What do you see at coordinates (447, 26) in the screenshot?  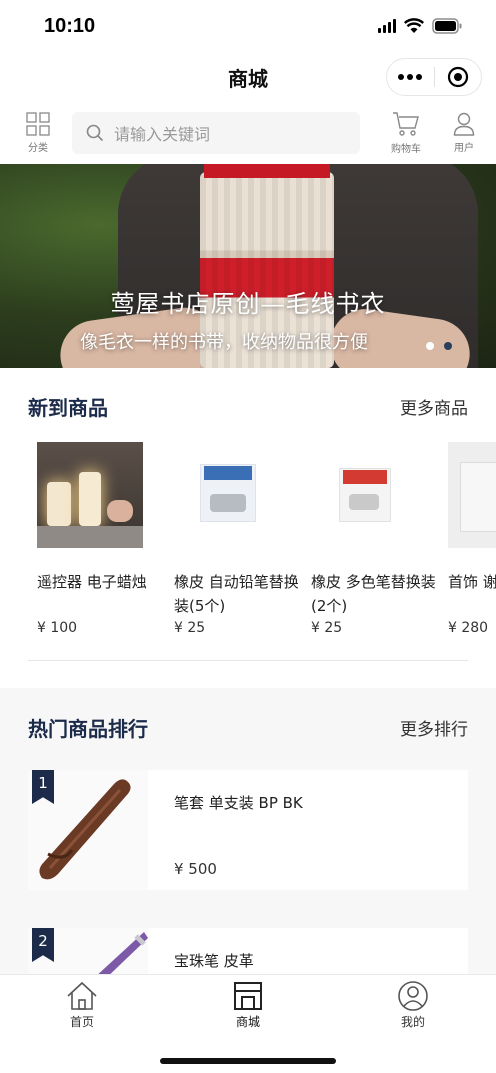 I see `battery-icon` at bounding box center [447, 26].